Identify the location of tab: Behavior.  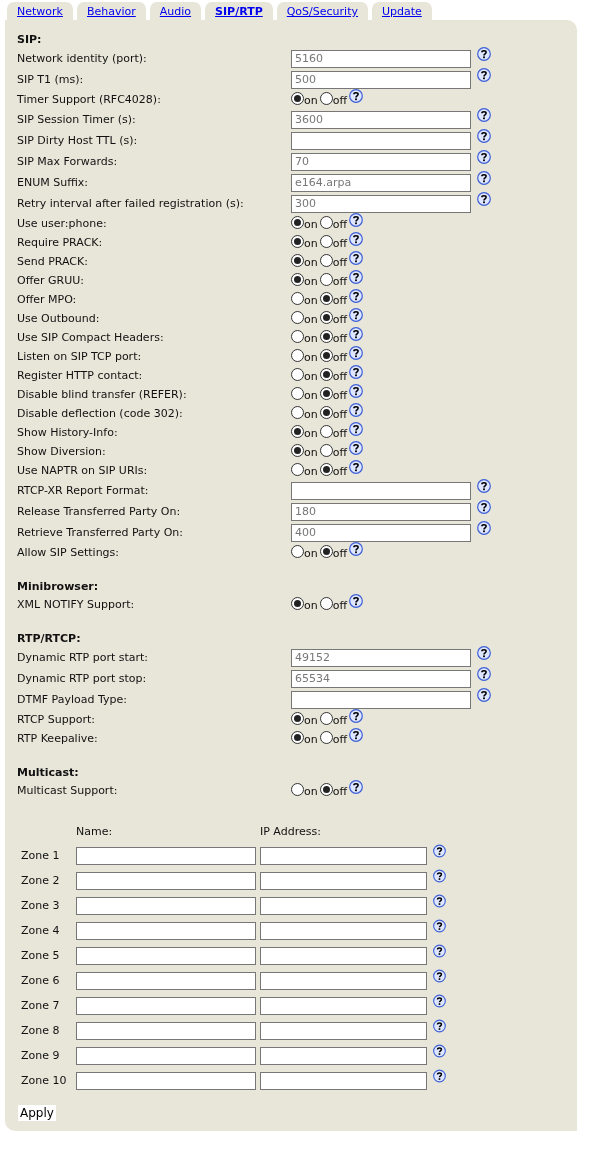
(111, 11).